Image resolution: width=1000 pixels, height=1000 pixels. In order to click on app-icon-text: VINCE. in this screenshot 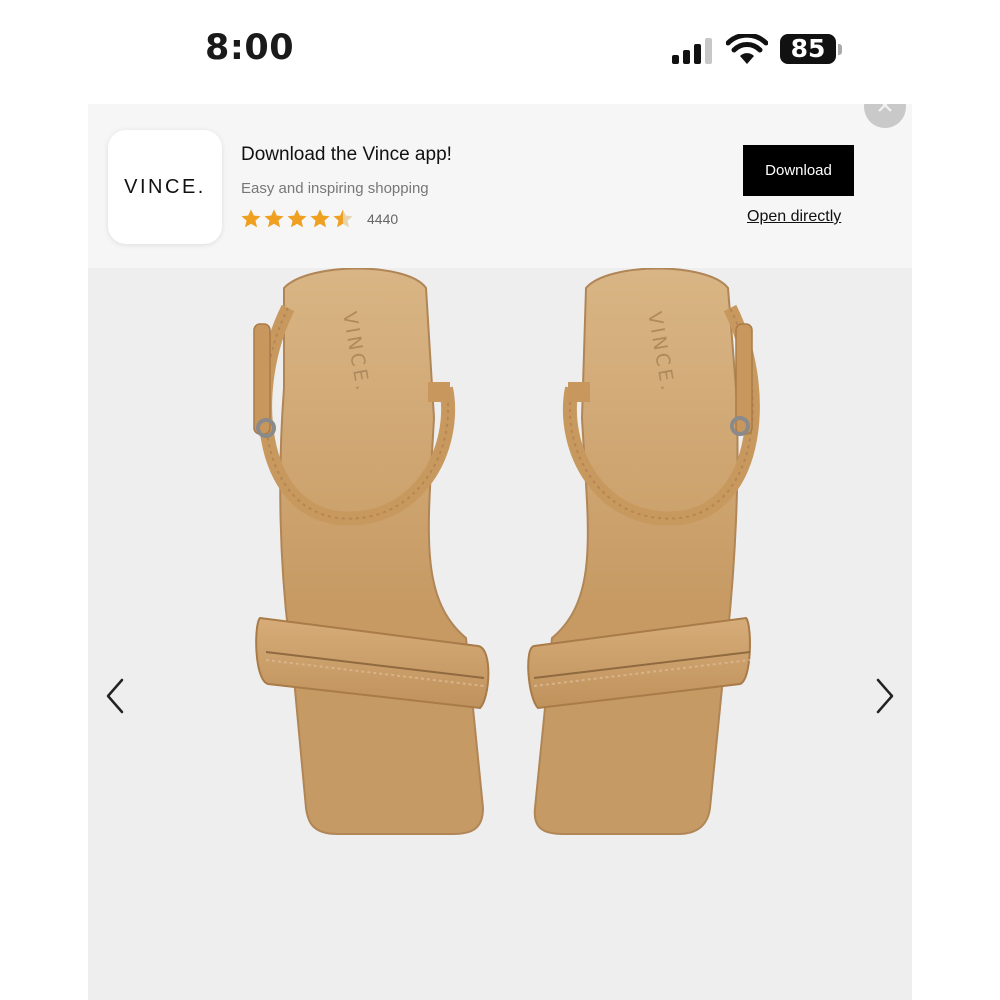, I will do `click(165, 186)`.